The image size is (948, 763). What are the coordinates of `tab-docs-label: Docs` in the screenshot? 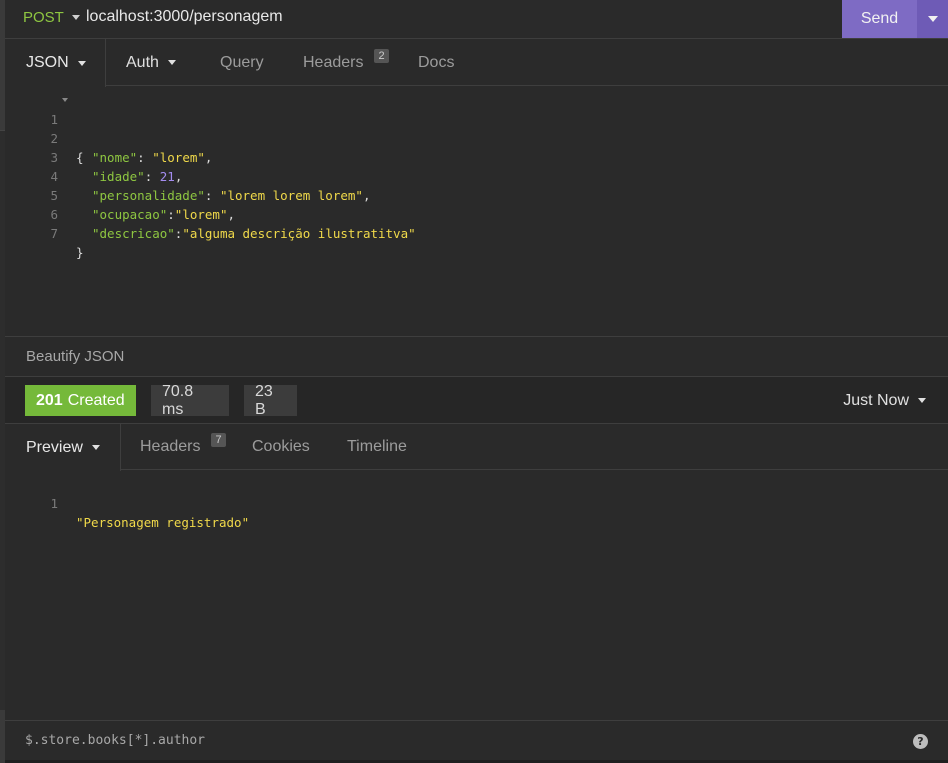 It's located at (436, 62).